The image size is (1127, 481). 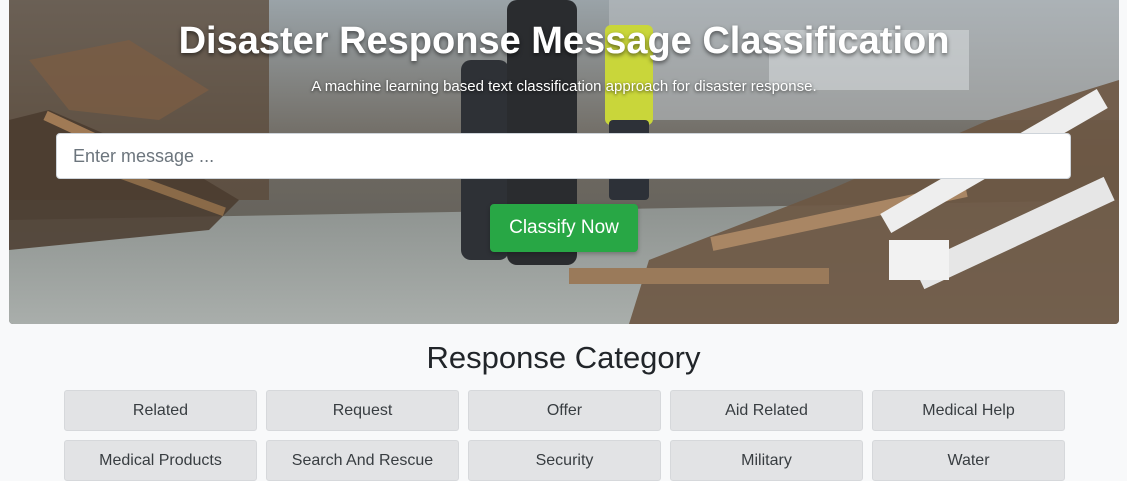 I want to click on category-medical-help: Medical Help, so click(x=968, y=410).